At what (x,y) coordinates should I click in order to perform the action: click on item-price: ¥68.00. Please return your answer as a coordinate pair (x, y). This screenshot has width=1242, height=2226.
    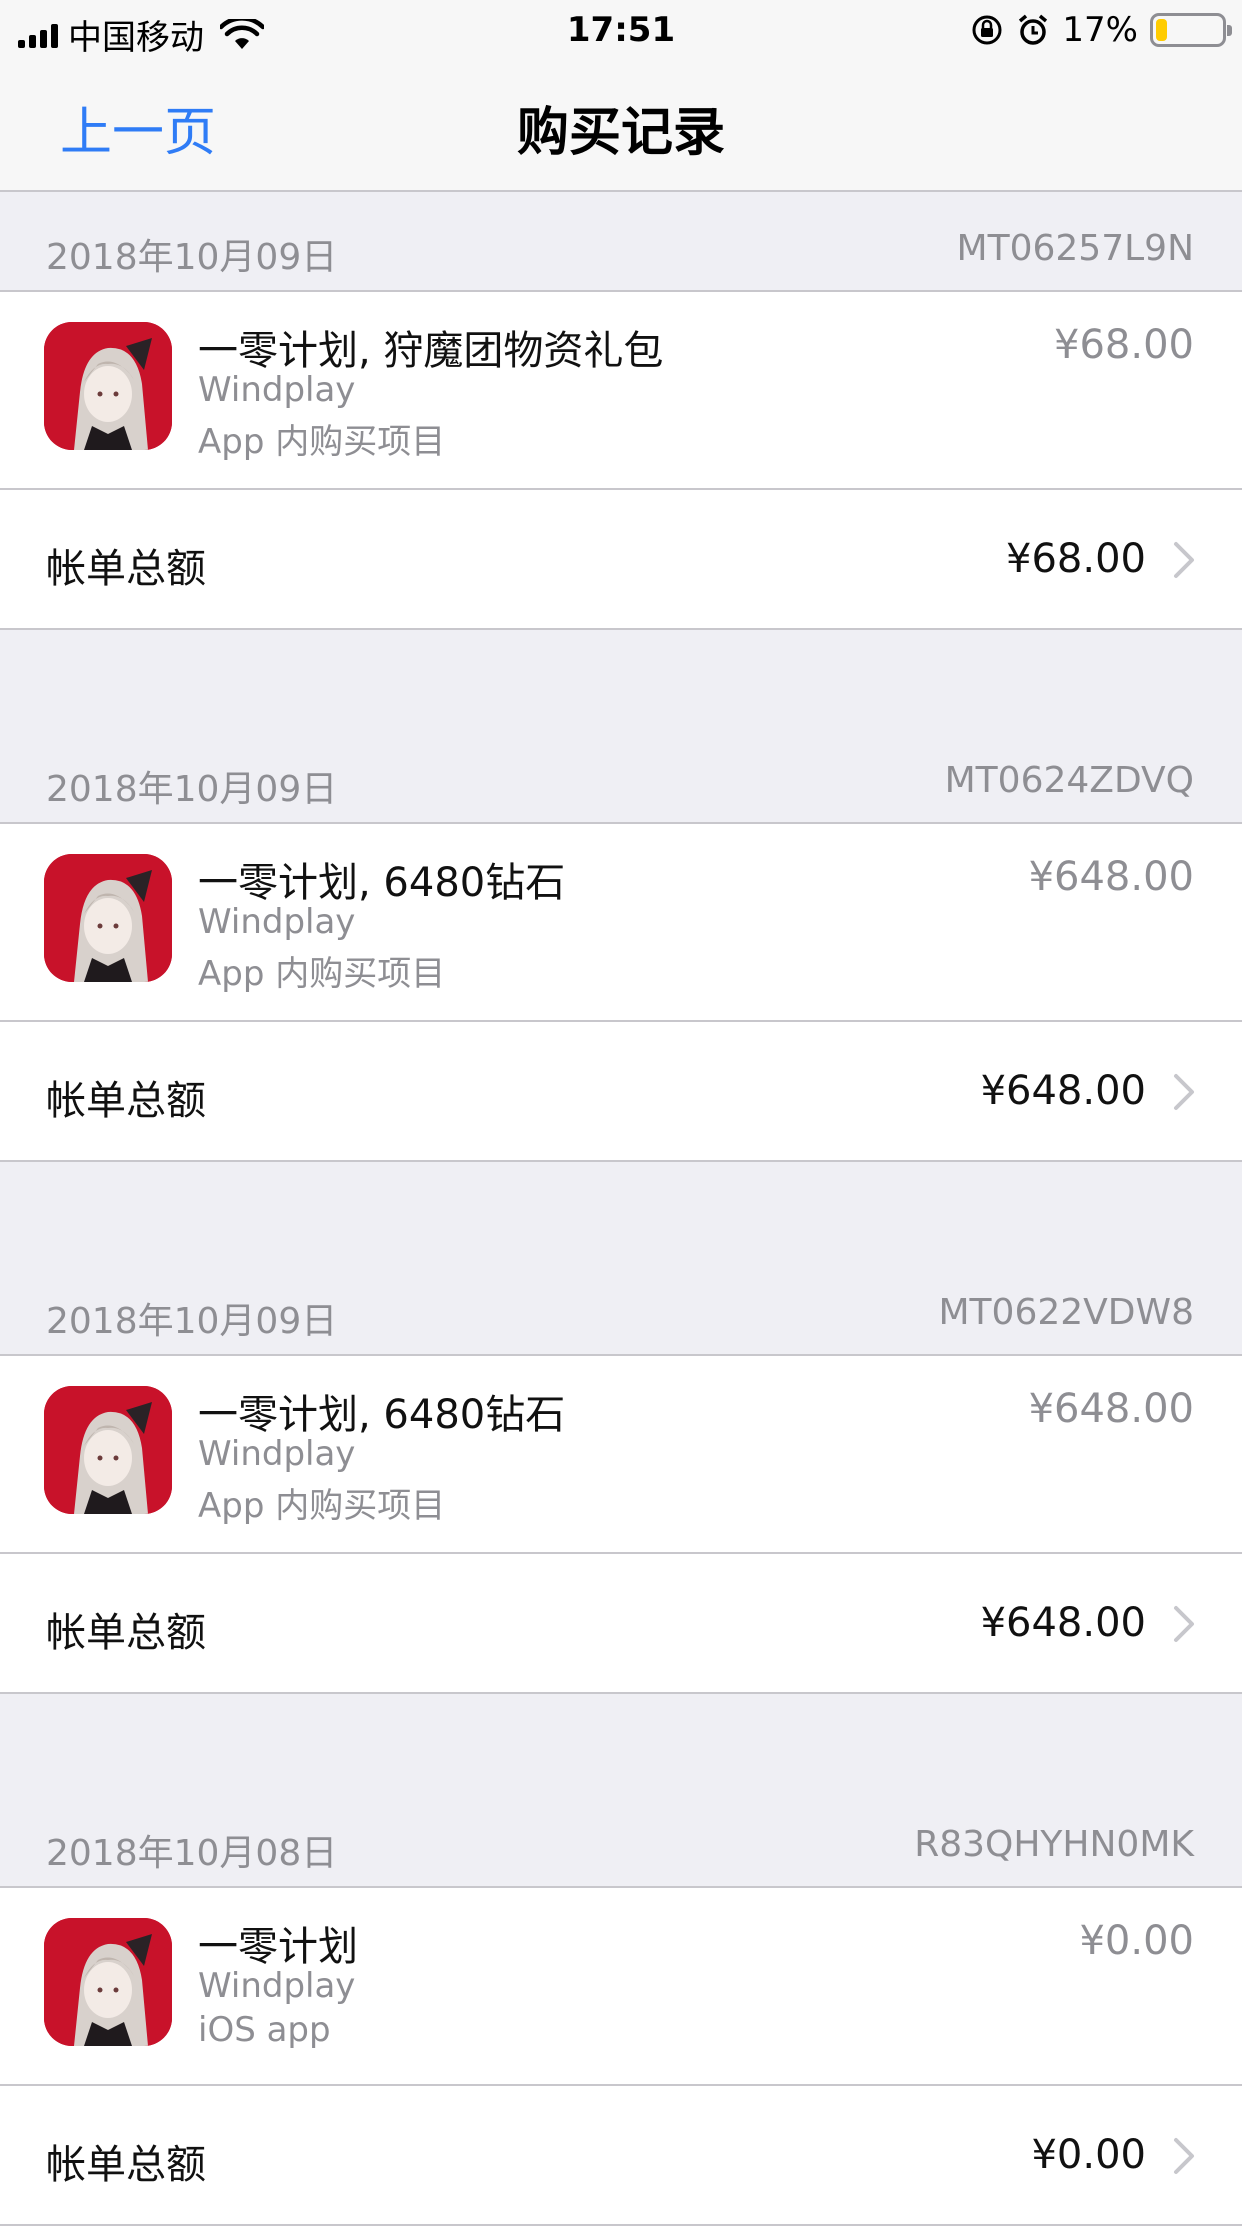
    Looking at the image, I should click on (1124, 345).